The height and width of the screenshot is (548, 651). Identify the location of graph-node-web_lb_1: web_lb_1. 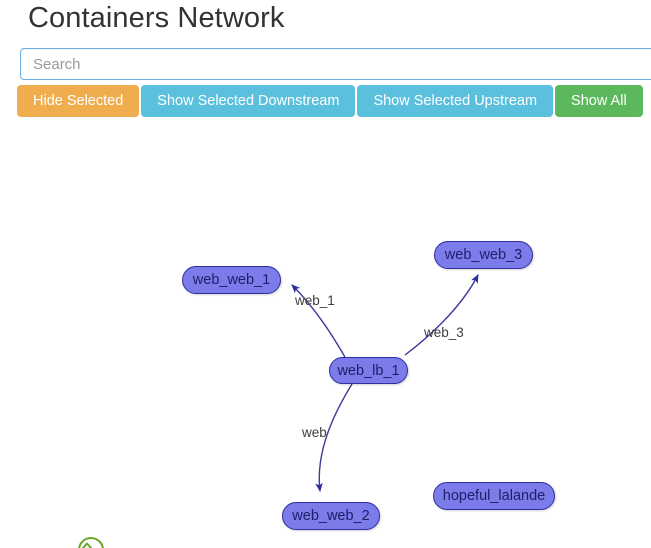
(368, 370).